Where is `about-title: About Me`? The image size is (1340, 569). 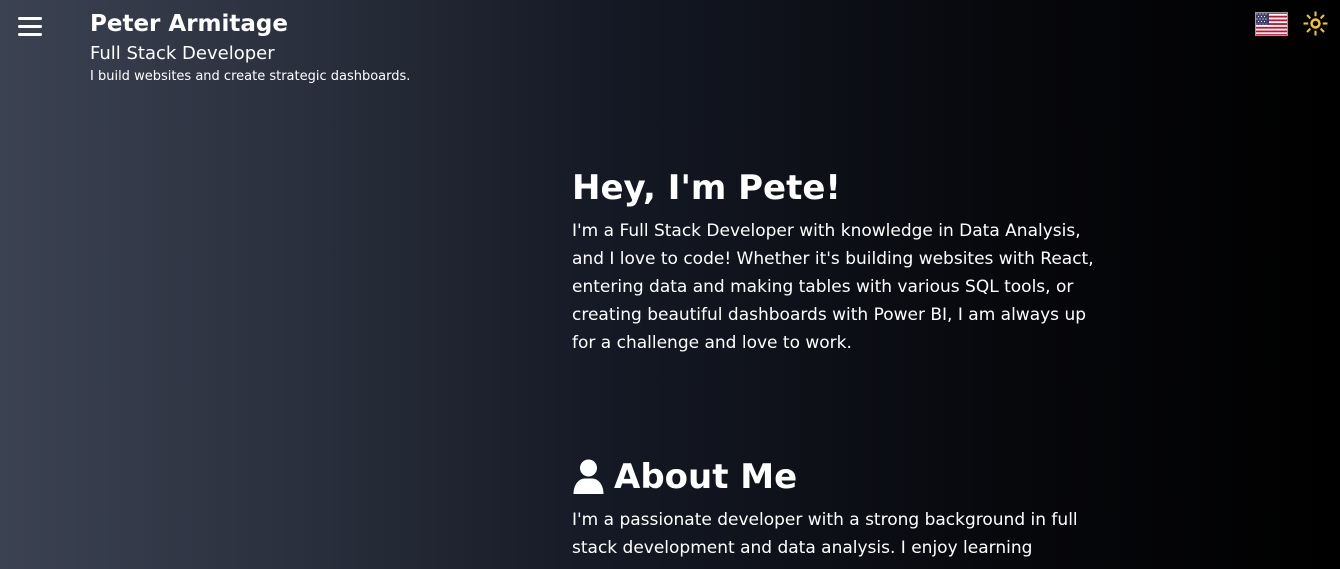
about-title: About Me is located at coordinates (706, 477).